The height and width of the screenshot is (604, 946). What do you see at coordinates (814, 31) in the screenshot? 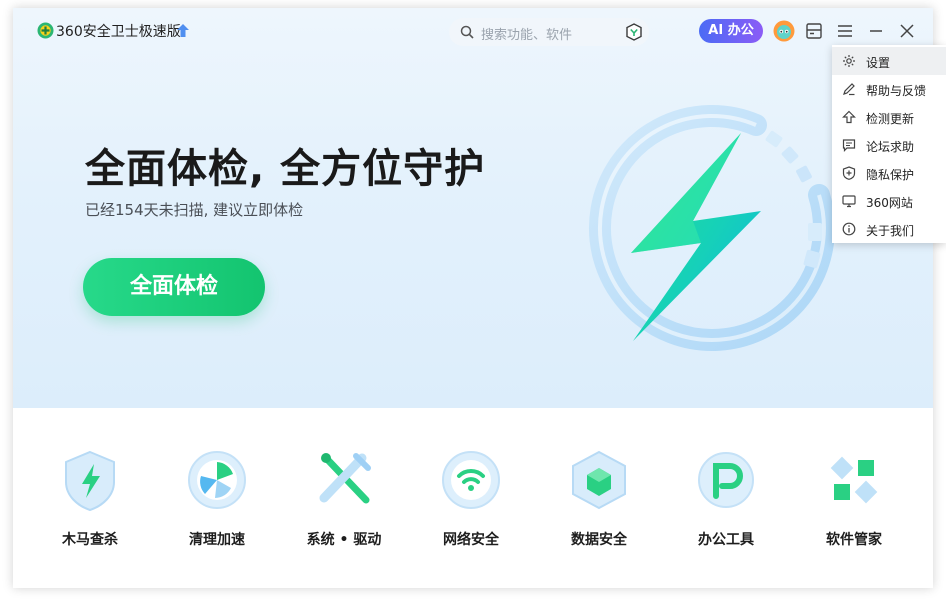
I see `skin-layout-icon` at bounding box center [814, 31].